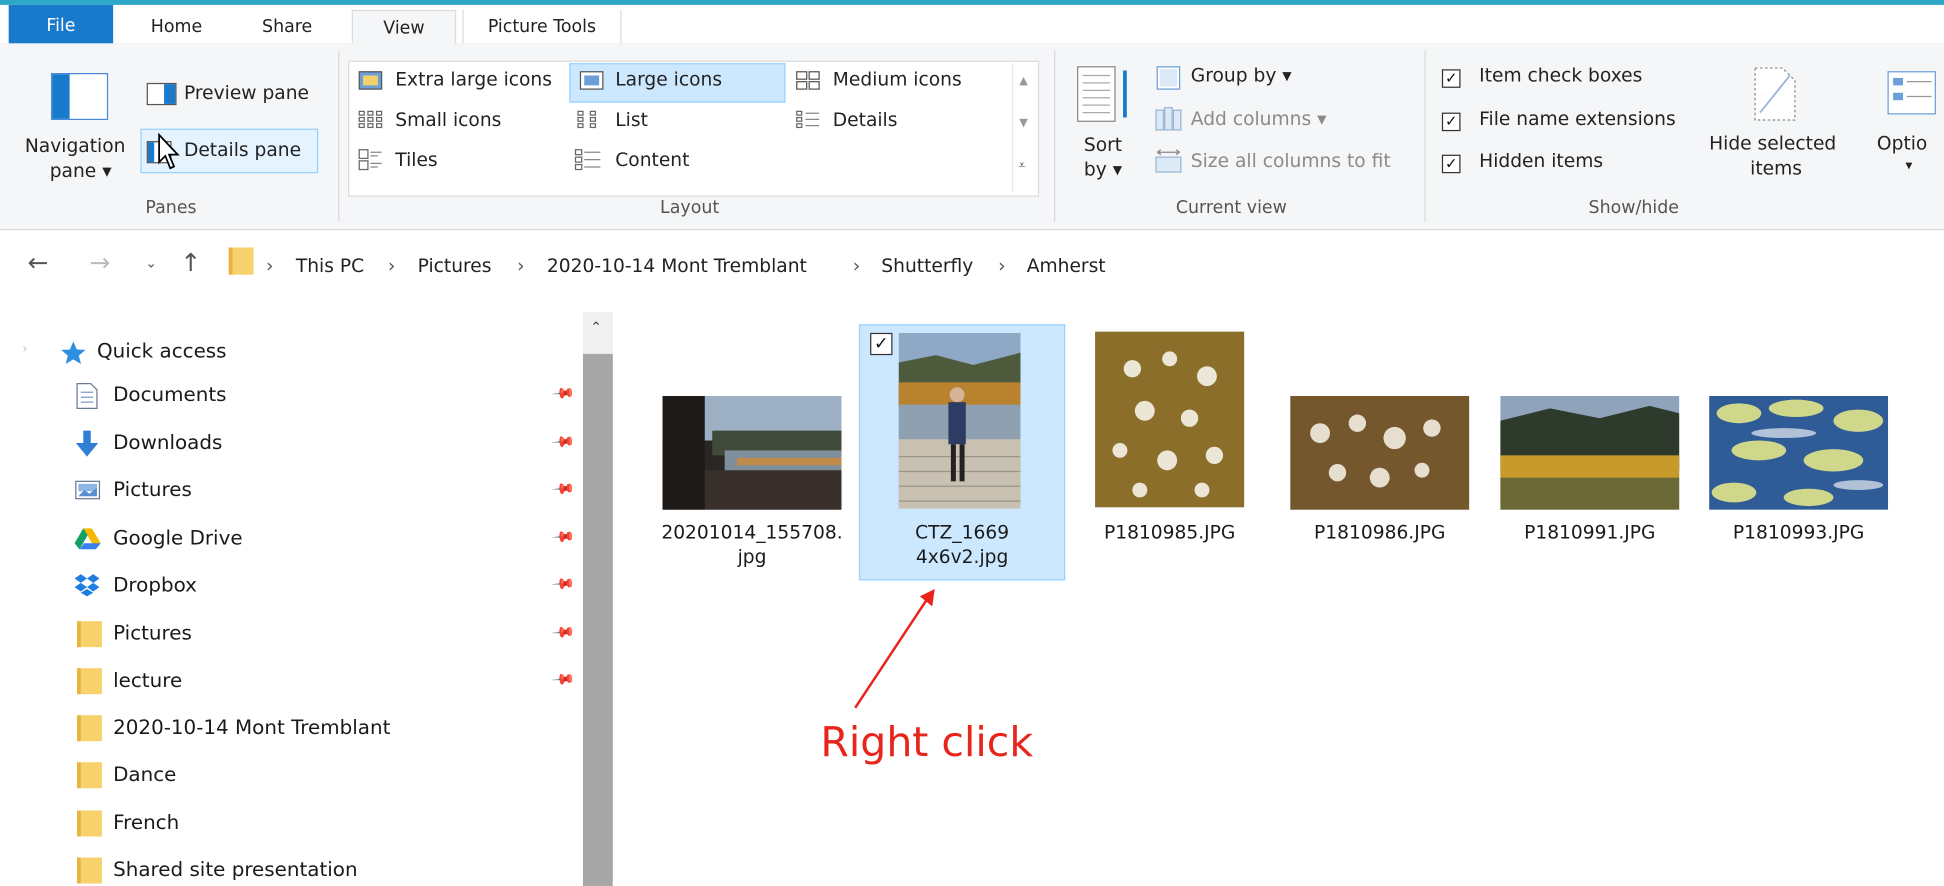 This screenshot has height=886, width=1944. What do you see at coordinates (1634, 207) in the screenshot?
I see `show-hide-group-label: Show/hide` at bounding box center [1634, 207].